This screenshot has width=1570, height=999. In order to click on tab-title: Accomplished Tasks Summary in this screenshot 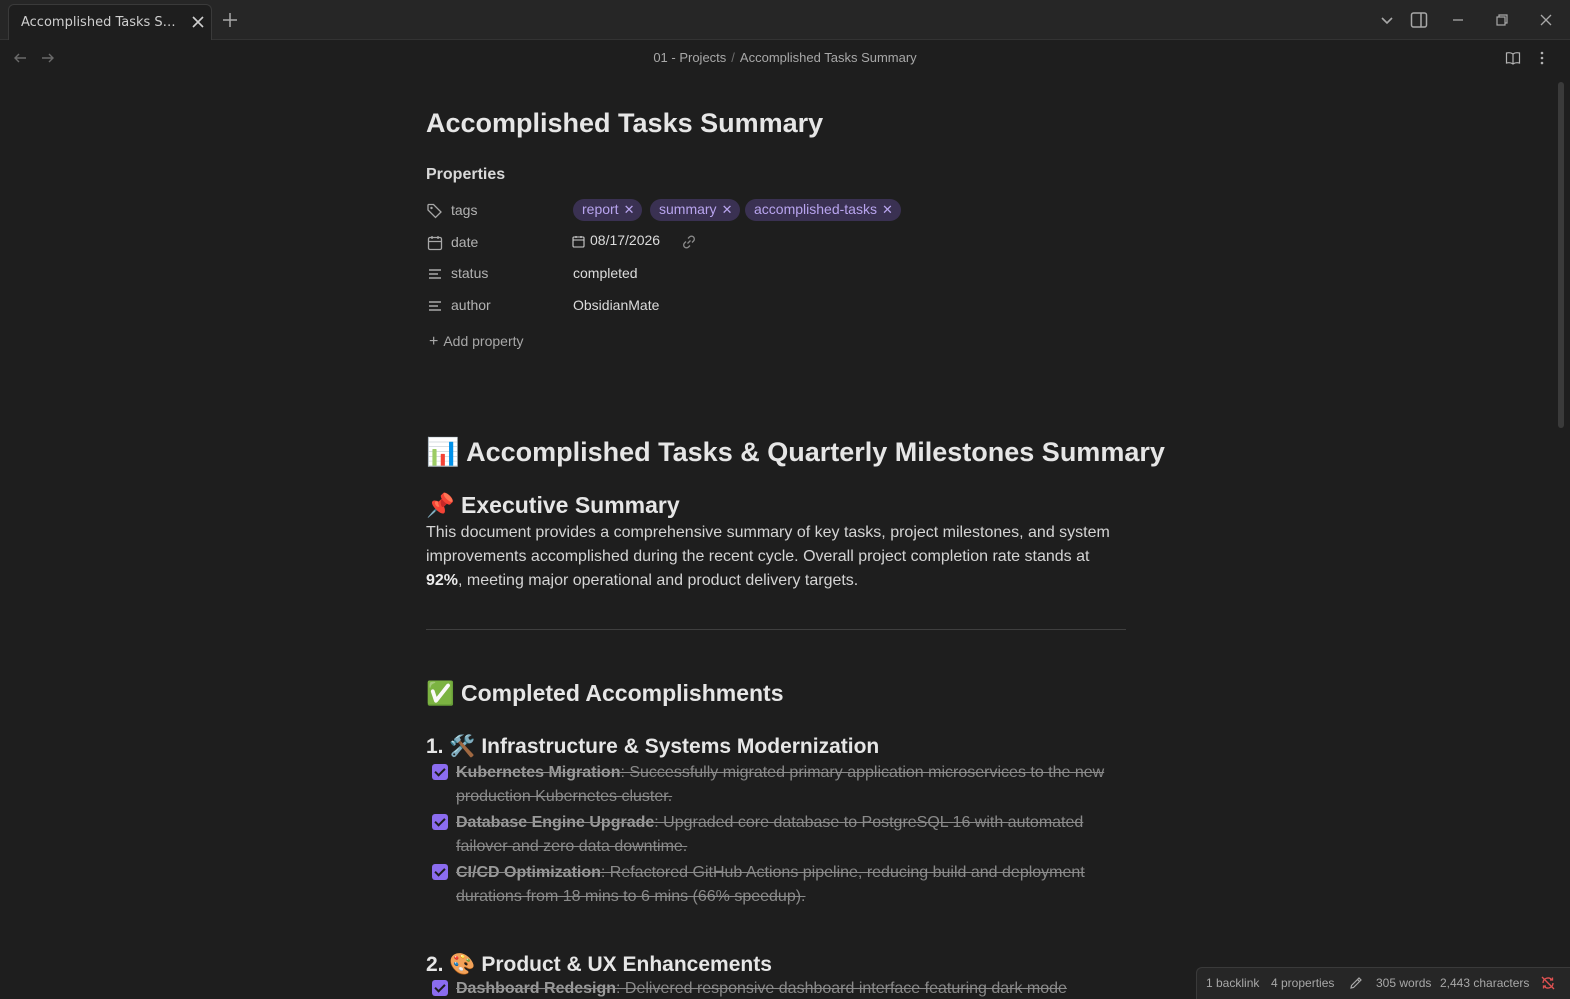, I will do `click(101, 22)`.